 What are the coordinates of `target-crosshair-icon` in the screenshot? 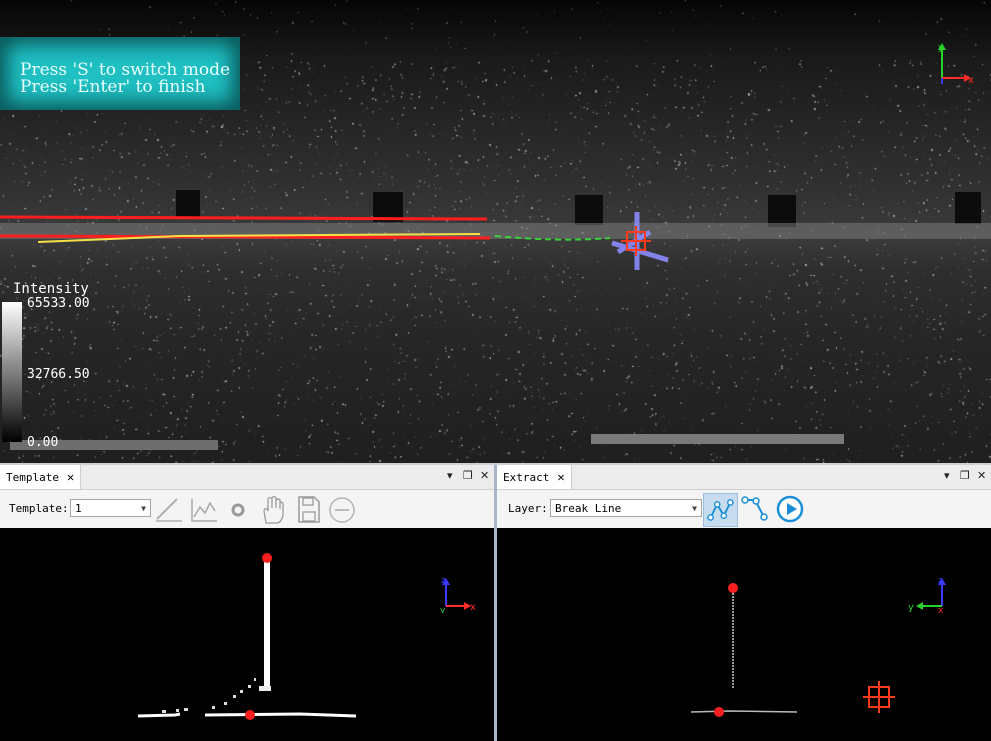 It's located at (879, 697).